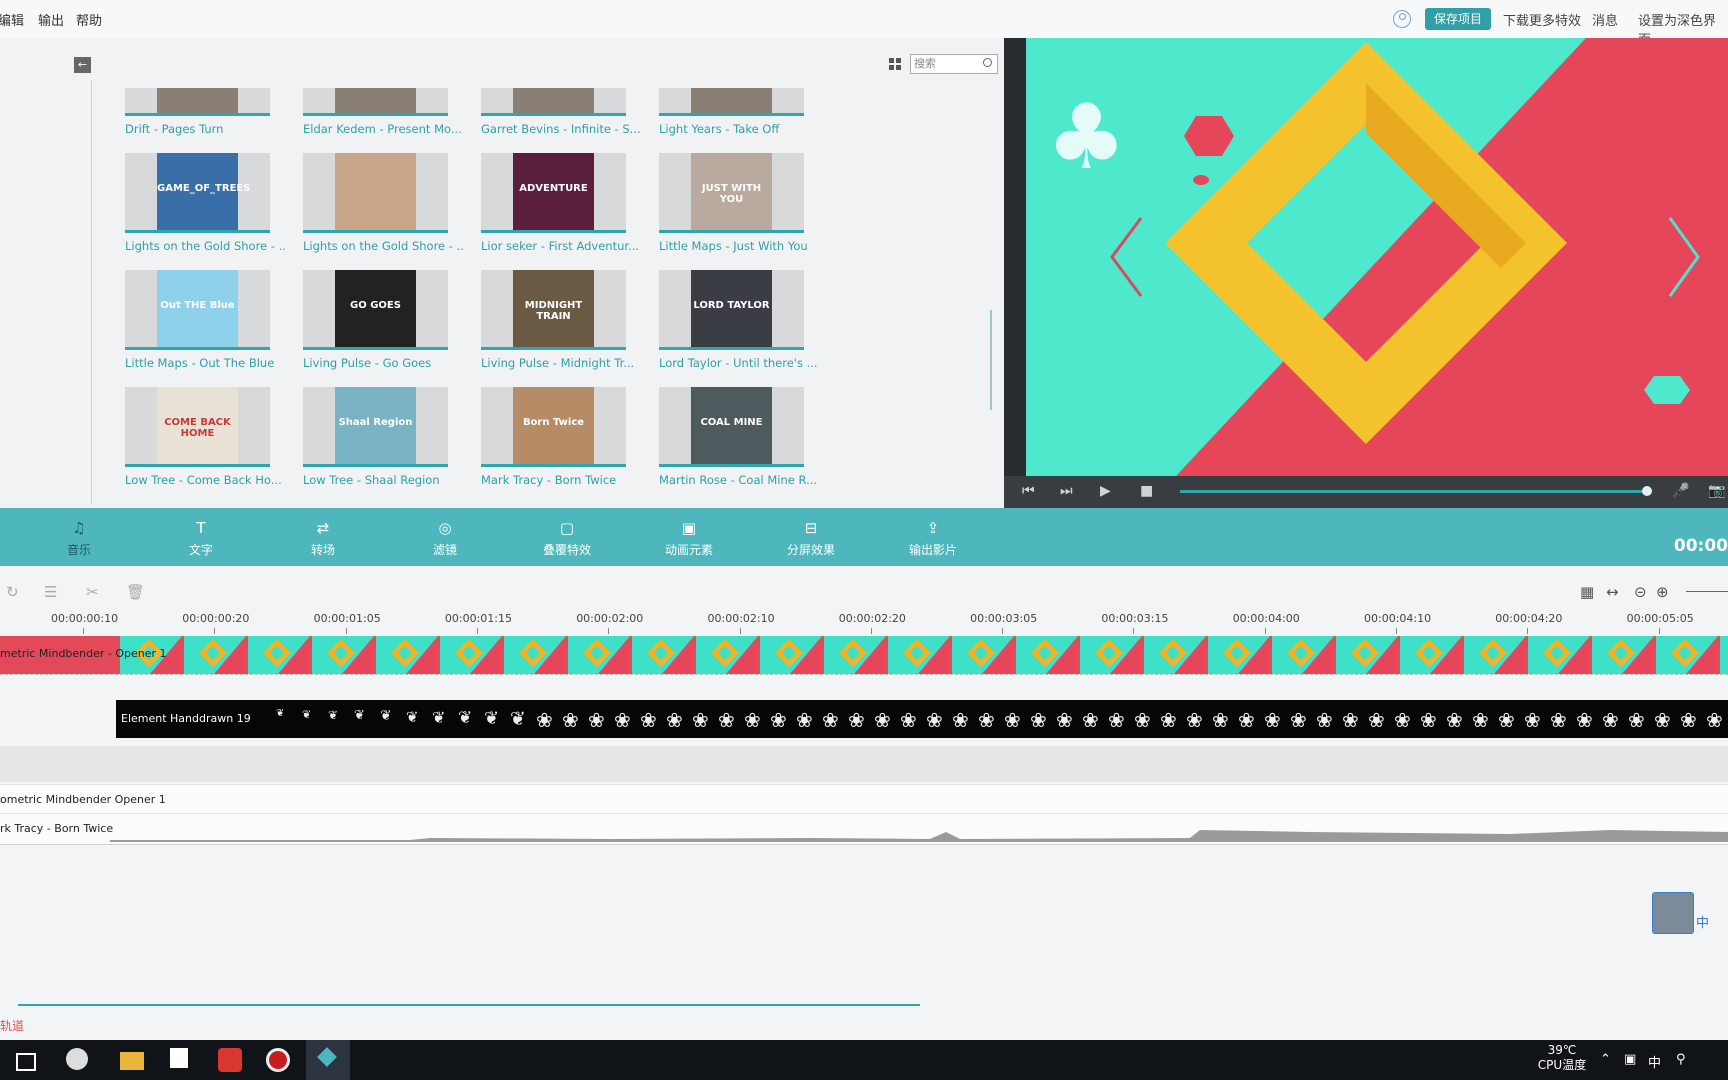  Describe the element at coordinates (864, 799) in the screenshot. I see `audio-track-1: ometric Mindbender Opener 1` at that location.